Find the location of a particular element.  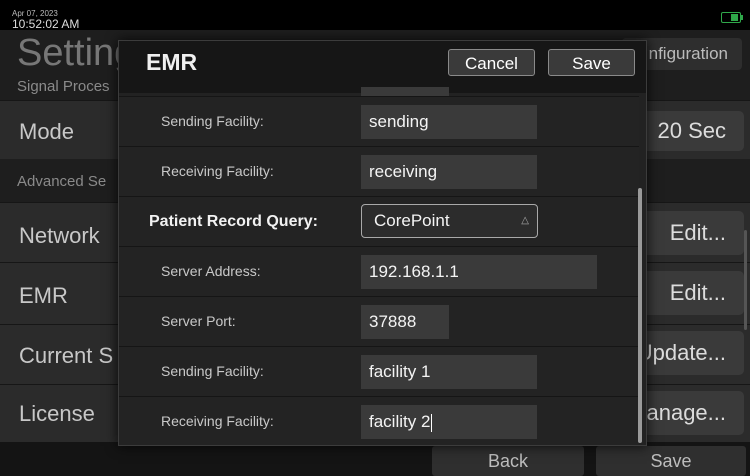

patient-record-query-select: CorePoint △▽ is located at coordinates (449, 231).